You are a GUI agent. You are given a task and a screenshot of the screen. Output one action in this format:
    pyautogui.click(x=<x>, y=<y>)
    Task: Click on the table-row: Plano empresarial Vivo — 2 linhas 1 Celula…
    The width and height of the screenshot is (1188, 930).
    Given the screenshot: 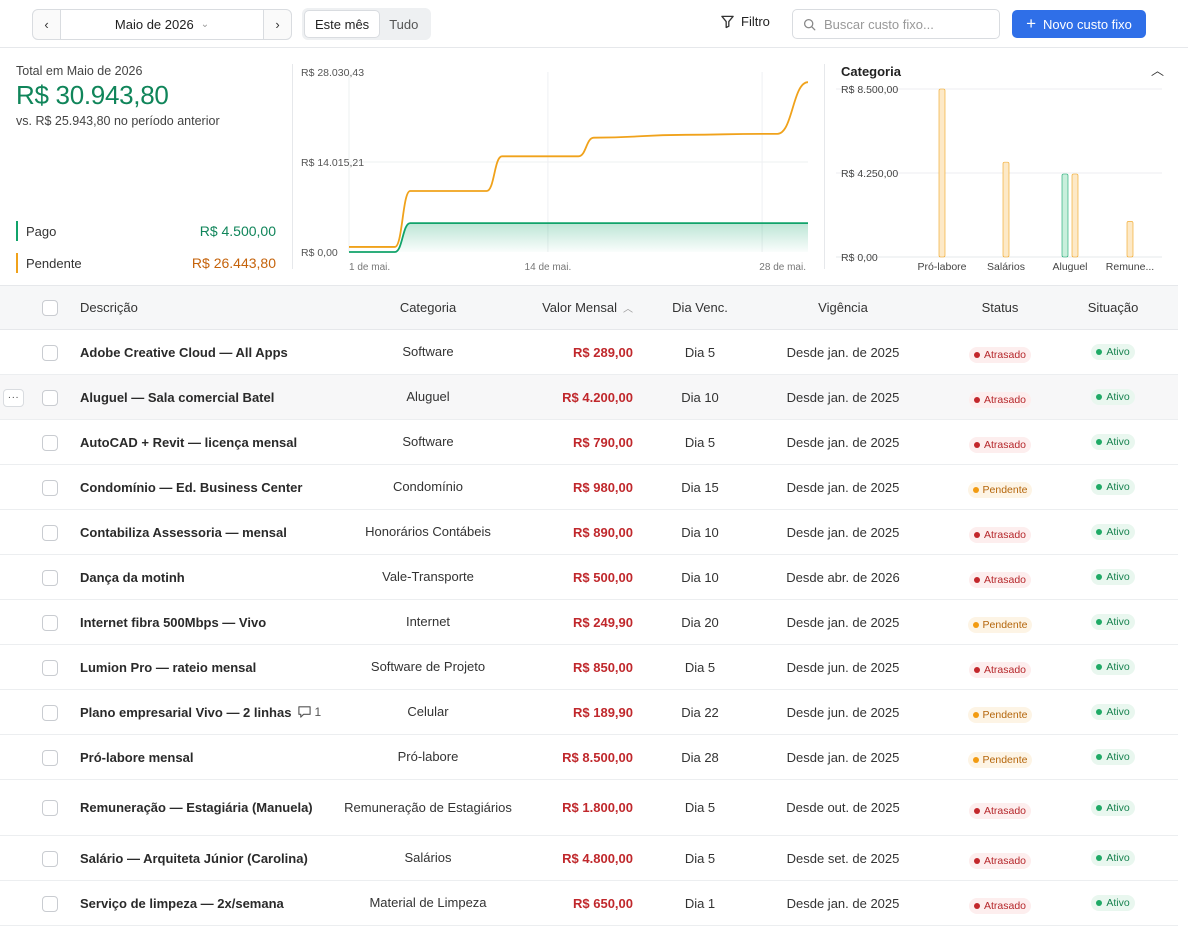 What is the action you would take?
    pyautogui.click(x=589, y=712)
    